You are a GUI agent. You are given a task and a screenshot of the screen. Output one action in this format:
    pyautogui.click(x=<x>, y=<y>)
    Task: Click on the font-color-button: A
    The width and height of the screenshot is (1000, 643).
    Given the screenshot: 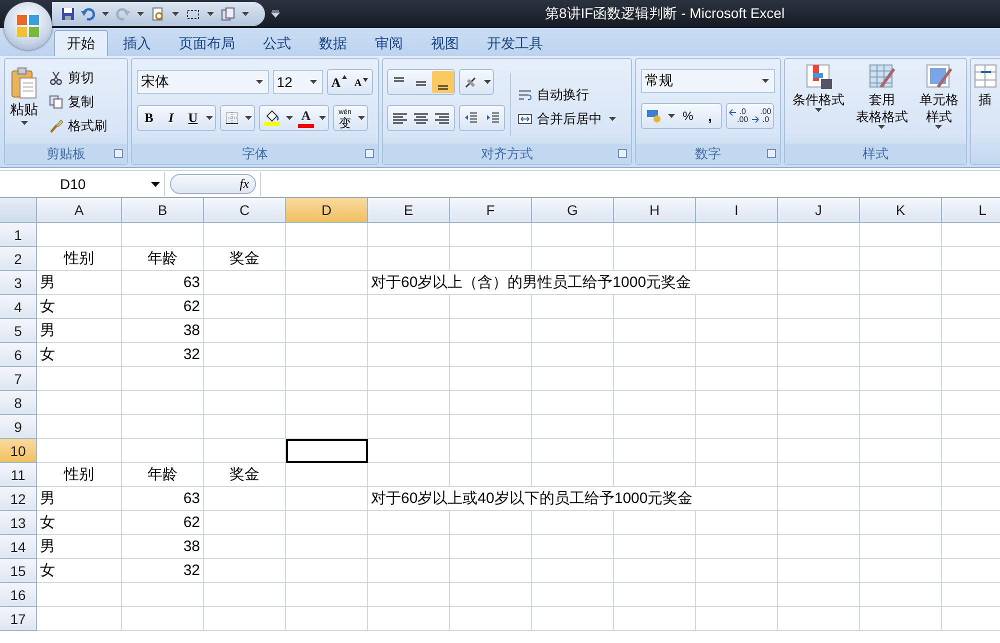 What is the action you would take?
    pyautogui.click(x=306, y=118)
    